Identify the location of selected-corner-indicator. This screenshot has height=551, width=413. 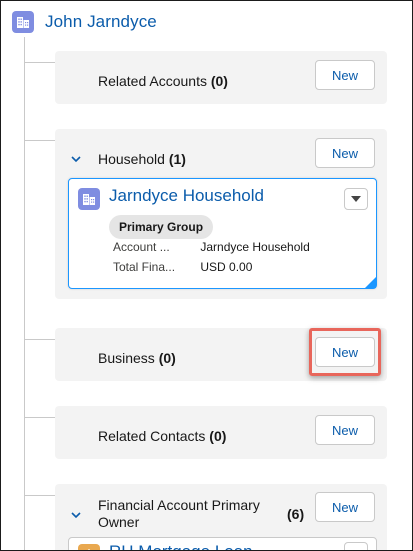
(370, 282).